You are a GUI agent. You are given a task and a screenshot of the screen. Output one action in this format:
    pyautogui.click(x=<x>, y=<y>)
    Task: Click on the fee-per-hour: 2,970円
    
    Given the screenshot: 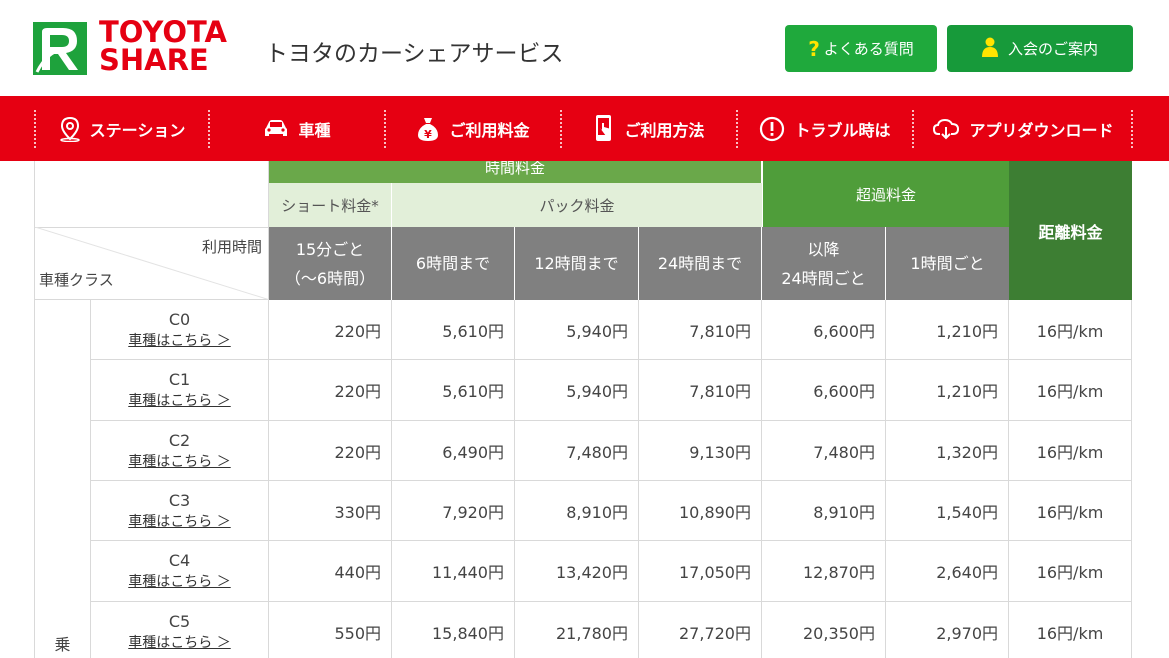 What is the action you would take?
    pyautogui.click(x=947, y=630)
    